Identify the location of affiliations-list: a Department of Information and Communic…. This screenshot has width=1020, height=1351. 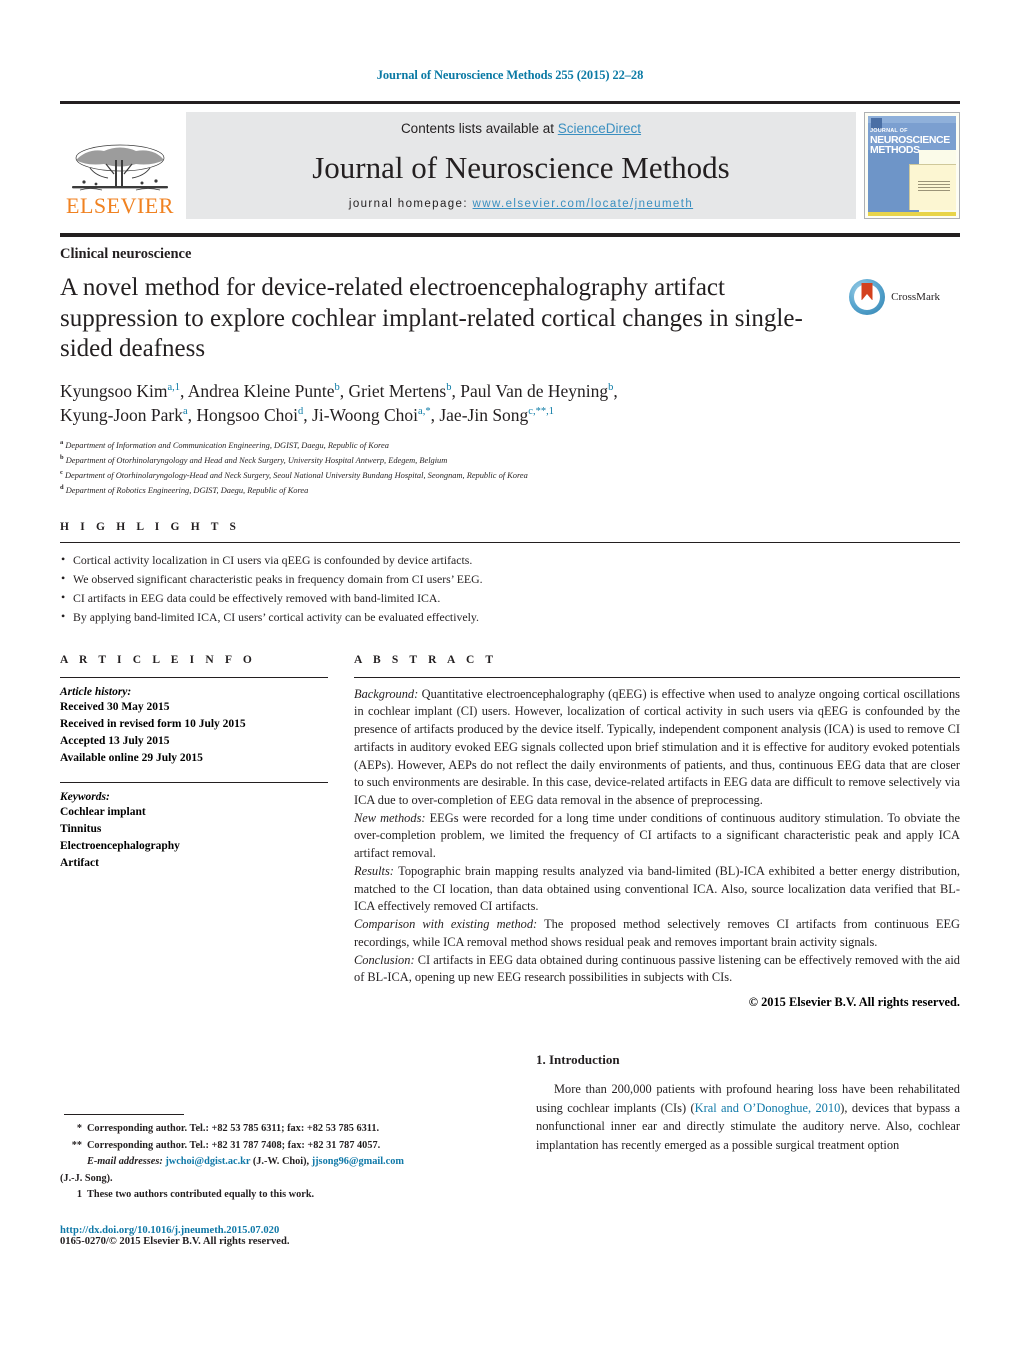
(510, 467).